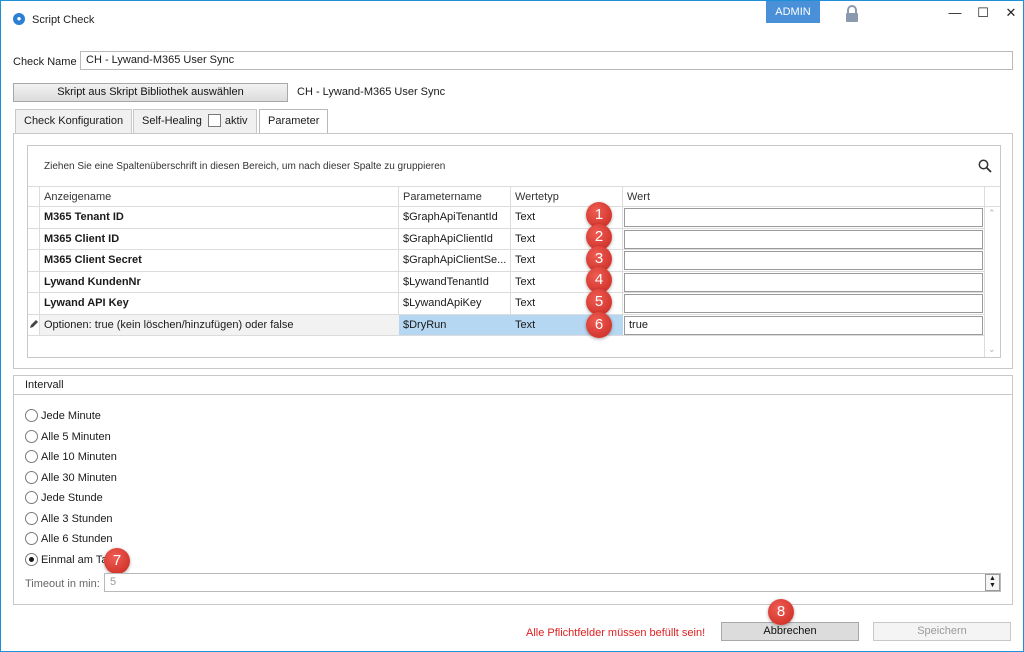 Image resolution: width=1024 pixels, height=652 pixels. What do you see at coordinates (803, 197) in the screenshot?
I see `column-header-value: Wert` at bounding box center [803, 197].